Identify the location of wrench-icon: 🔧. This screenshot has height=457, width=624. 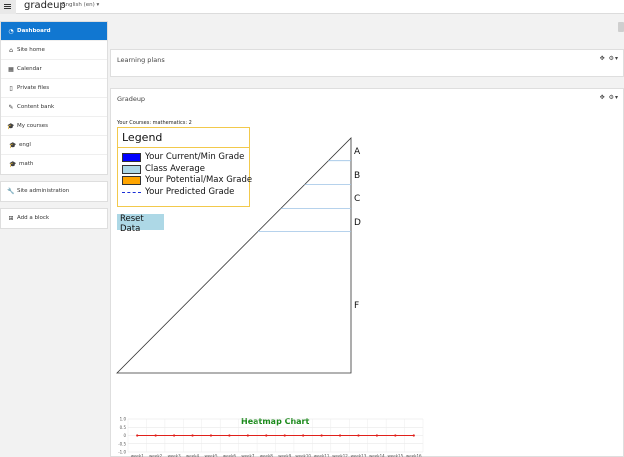
(11, 191).